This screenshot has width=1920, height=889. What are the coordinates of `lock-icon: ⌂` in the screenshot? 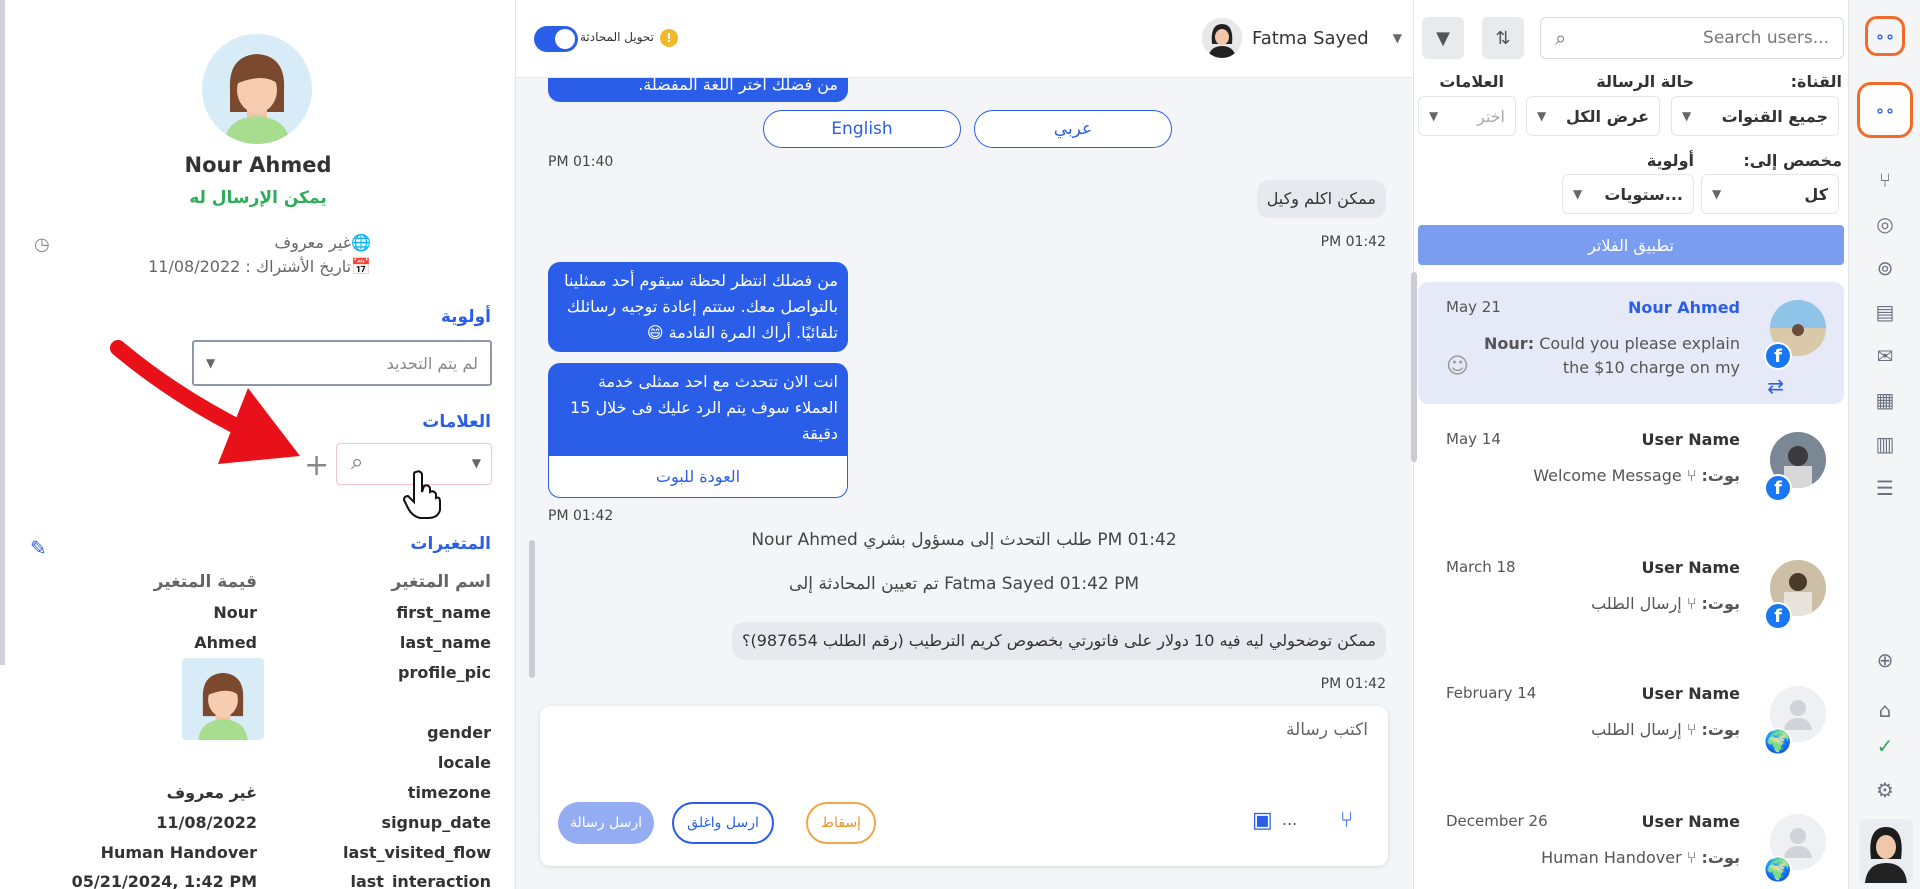 It's located at (1885, 710).